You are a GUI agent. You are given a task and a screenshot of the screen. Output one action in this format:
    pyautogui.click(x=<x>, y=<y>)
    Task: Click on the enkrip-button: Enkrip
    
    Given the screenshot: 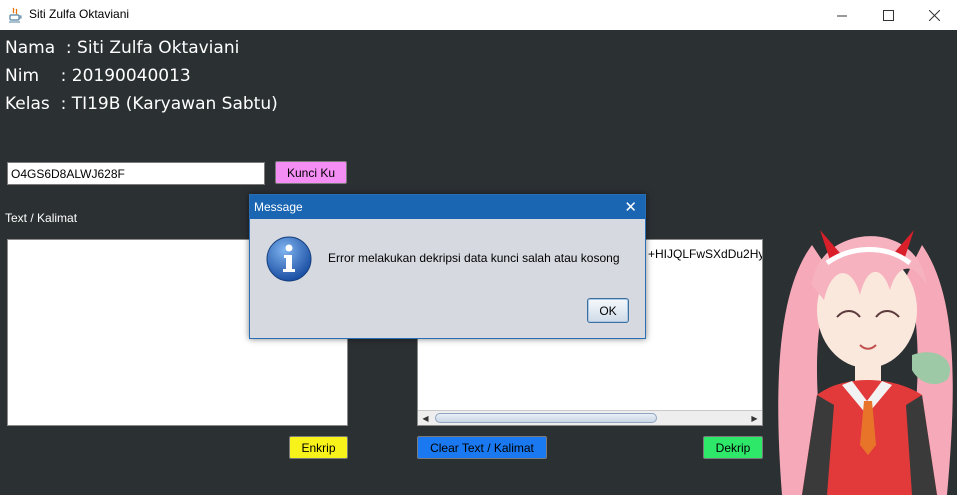 What is the action you would take?
    pyautogui.click(x=318, y=447)
    